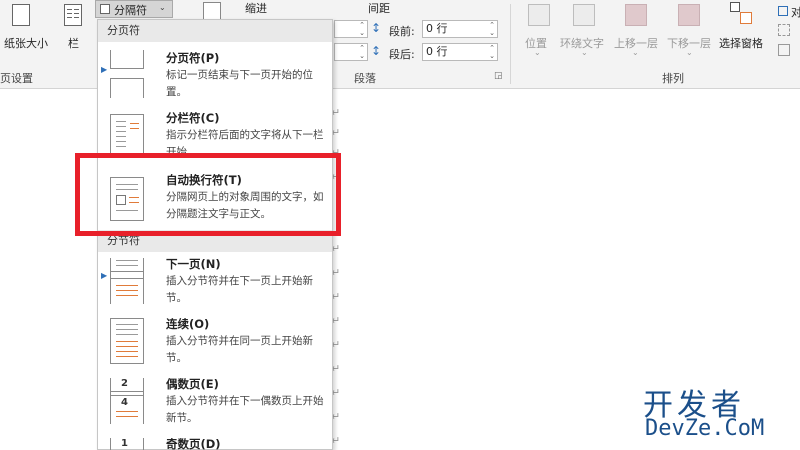 The width and height of the screenshot is (800, 450). I want to click on indent-label: 缩进, so click(256, 8).